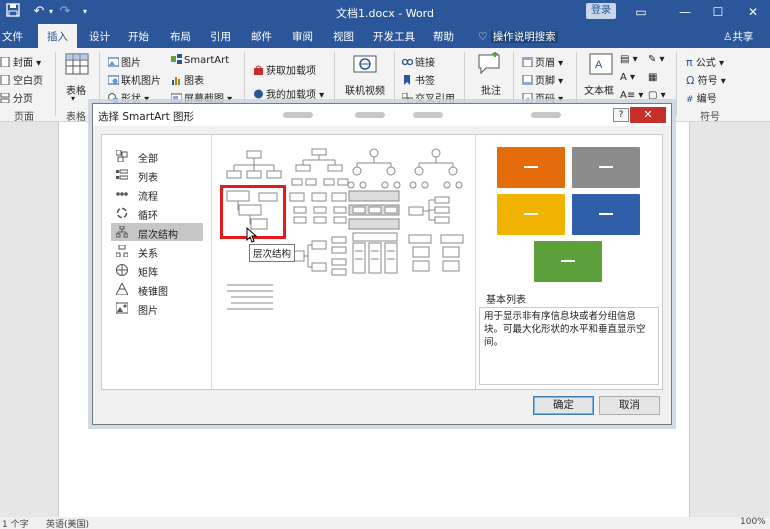  What do you see at coordinates (601, 11) in the screenshot?
I see `login-button: 登录` at bounding box center [601, 11].